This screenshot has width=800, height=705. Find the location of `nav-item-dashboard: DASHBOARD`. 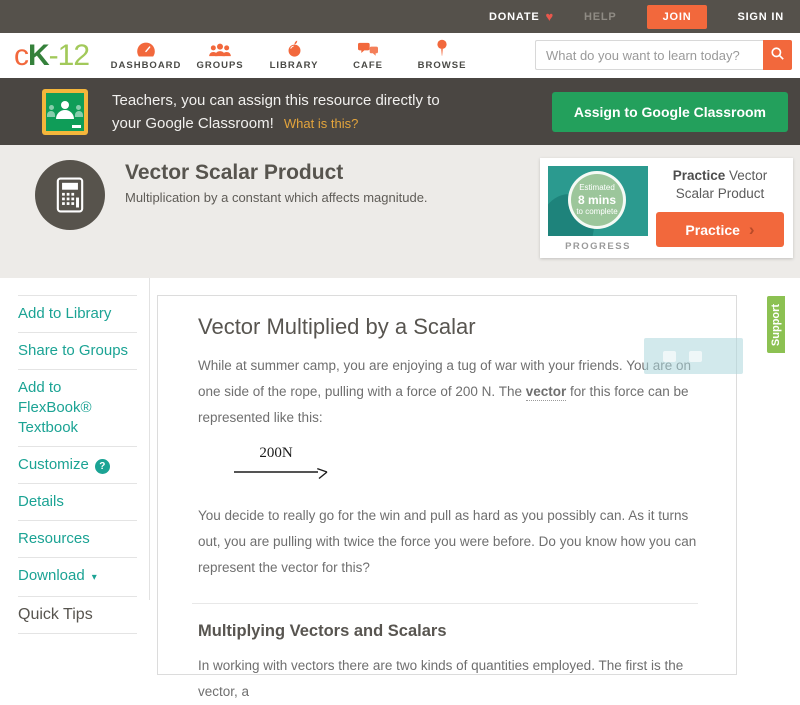

nav-item-dashboard: DASHBOARD is located at coordinates (146, 55).